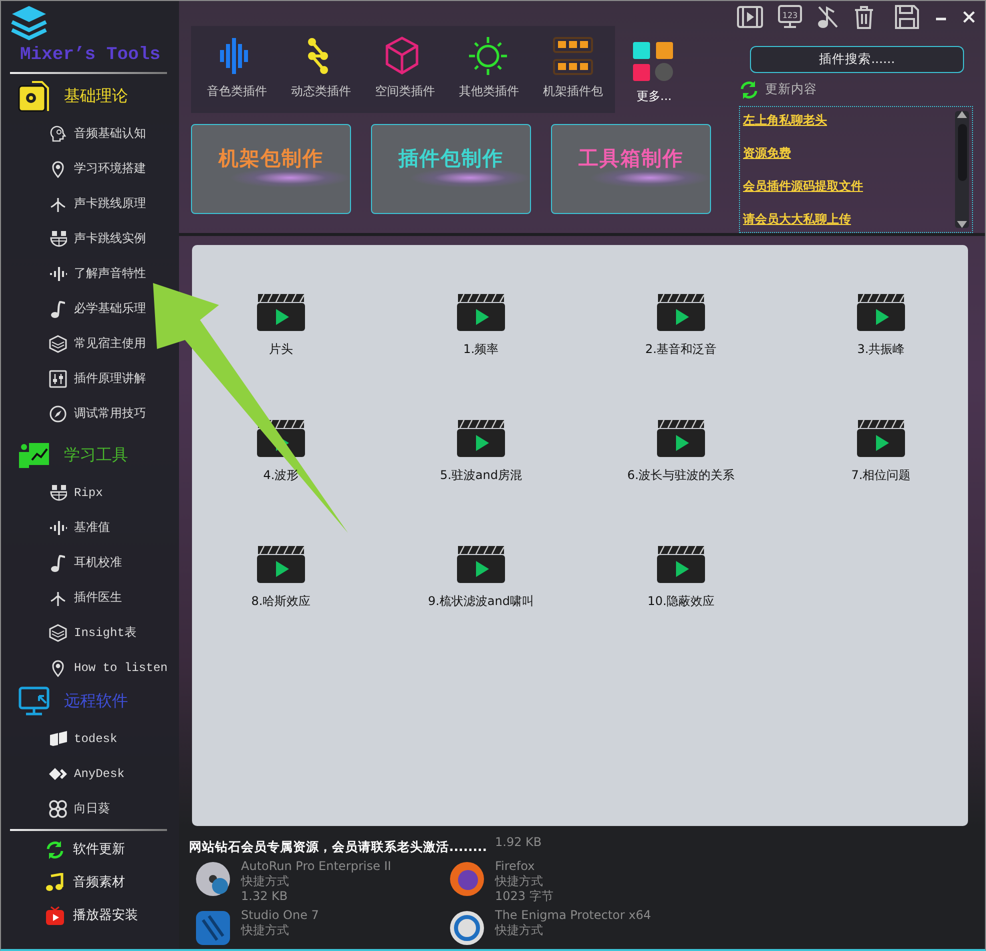 This screenshot has width=986, height=951. What do you see at coordinates (481, 325) in the screenshot?
I see `video-item: 1.频率` at bounding box center [481, 325].